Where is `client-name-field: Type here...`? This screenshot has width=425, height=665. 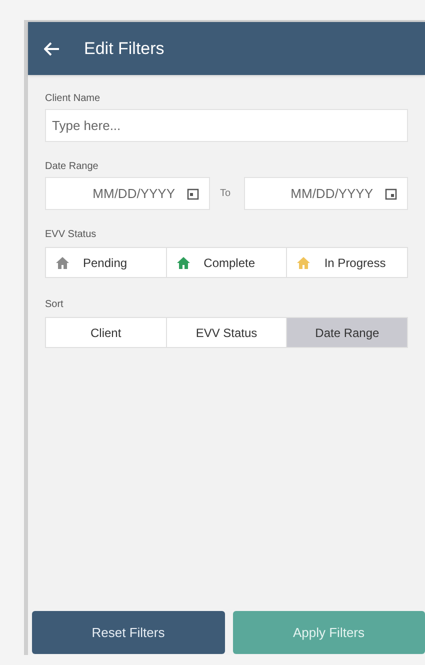
client-name-field: Type here... is located at coordinates (226, 125).